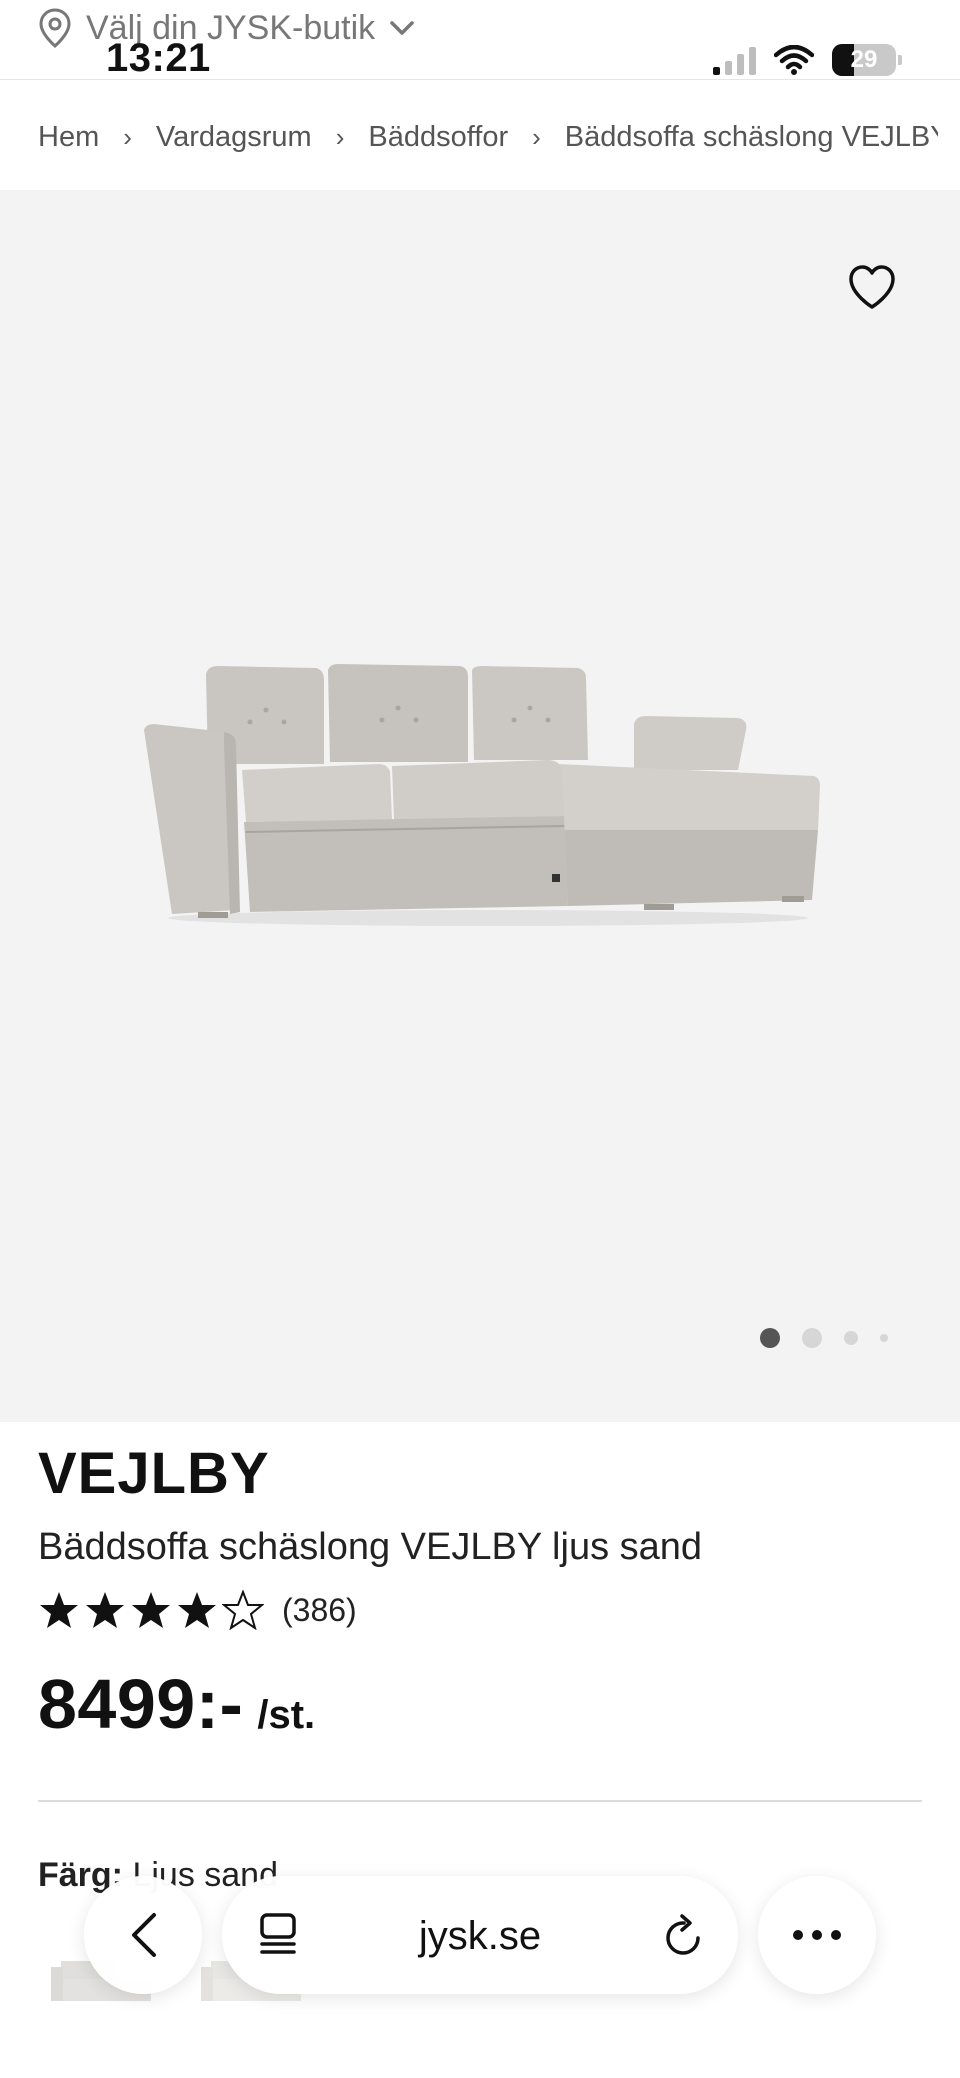 The width and height of the screenshot is (960, 2078). I want to click on wifi-icon, so click(794, 60).